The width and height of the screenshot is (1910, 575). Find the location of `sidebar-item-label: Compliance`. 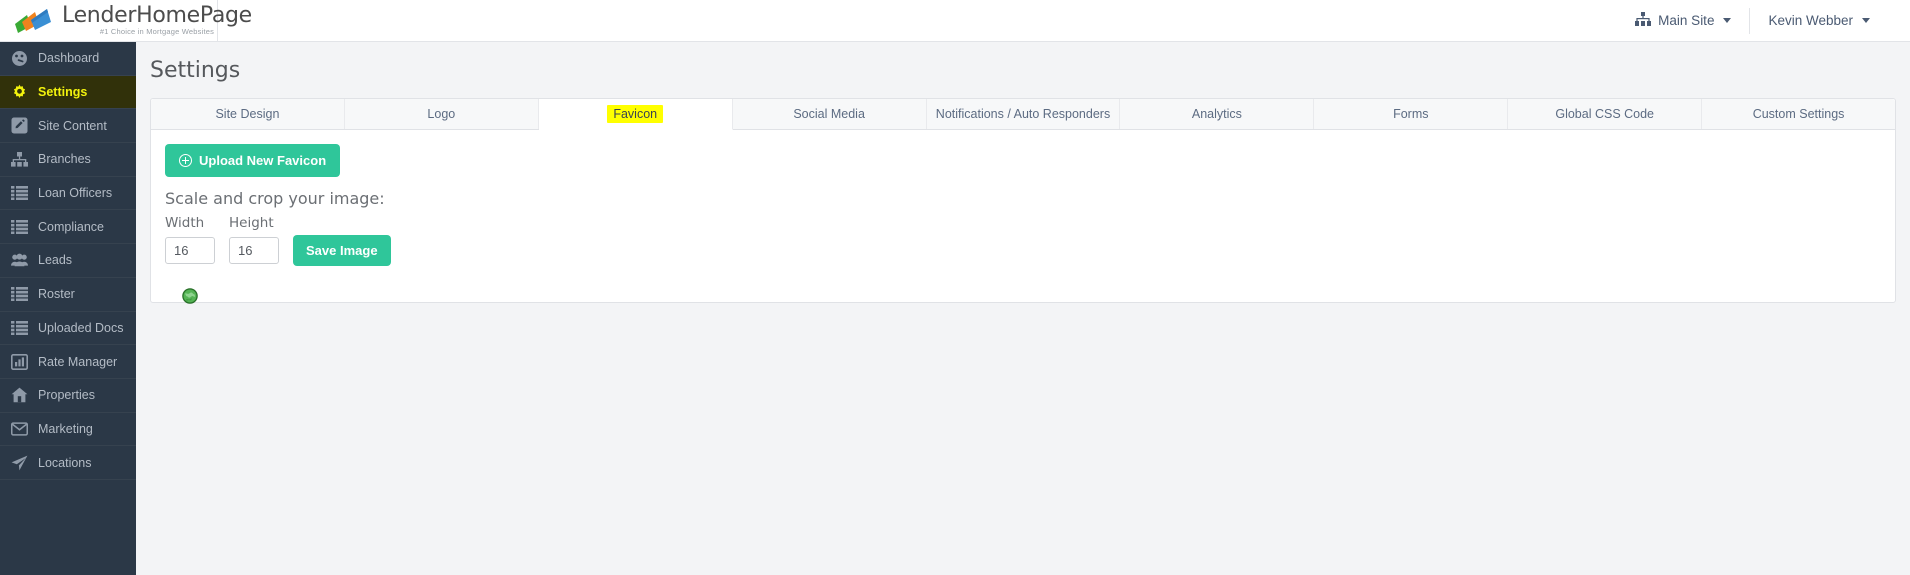

sidebar-item-label: Compliance is located at coordinates (71, 226).